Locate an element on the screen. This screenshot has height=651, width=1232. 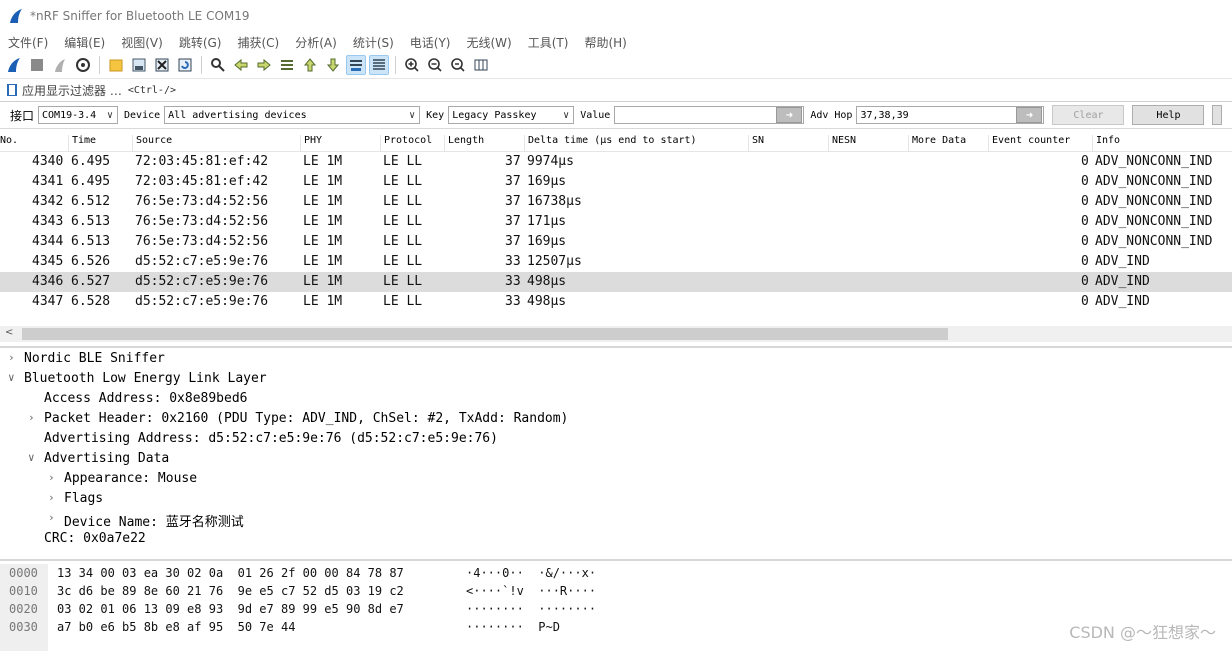
packet-cell-event: 0 is located at coordinates (1085, 261).